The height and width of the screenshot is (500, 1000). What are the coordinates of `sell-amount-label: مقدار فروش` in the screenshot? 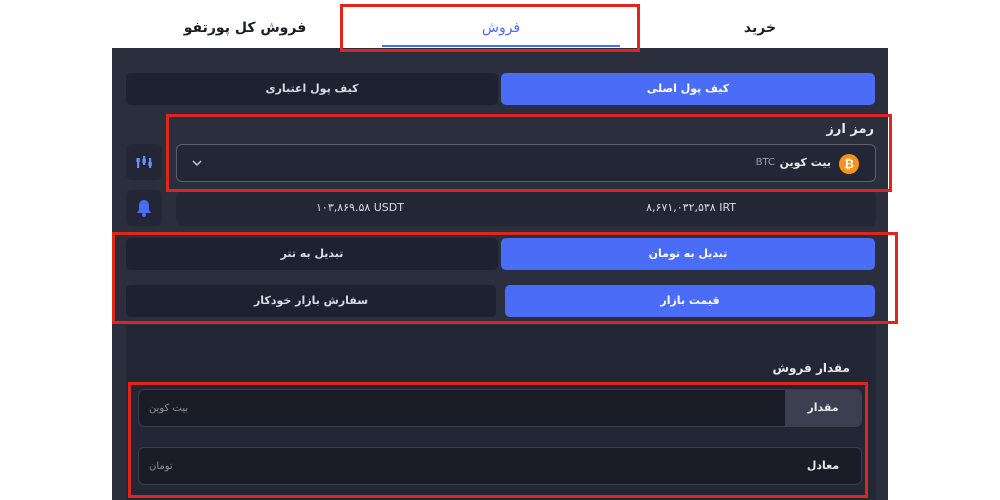 It's located at (811, 368).